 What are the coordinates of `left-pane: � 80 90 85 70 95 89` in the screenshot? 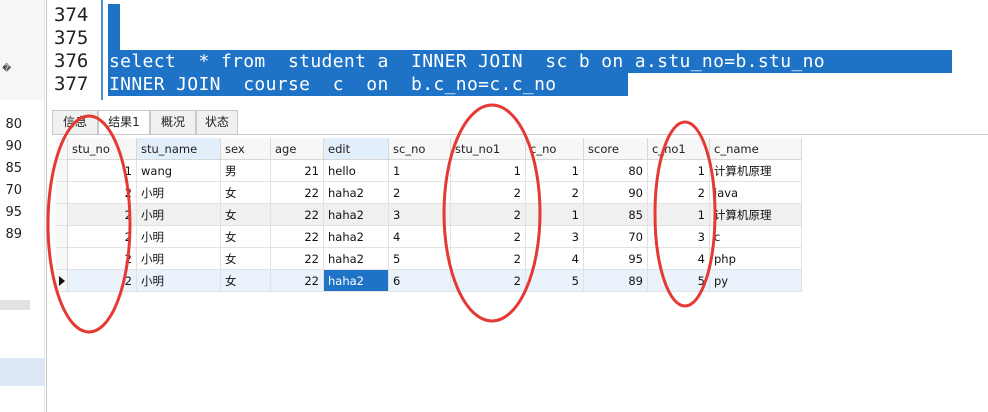 It's located at (22, 206).